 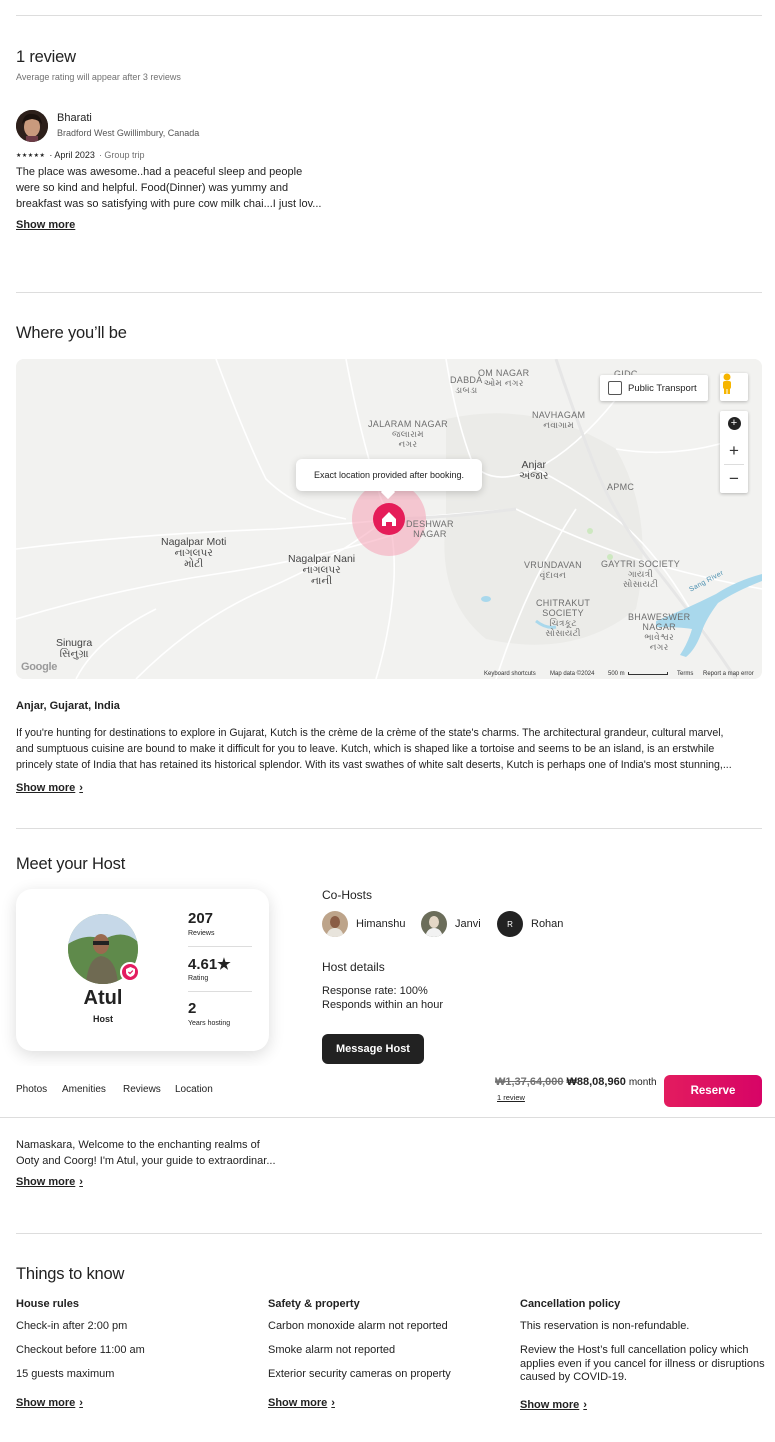 I want to click on host-show-more-link: Show more ›, so click(x=49, y=1182).